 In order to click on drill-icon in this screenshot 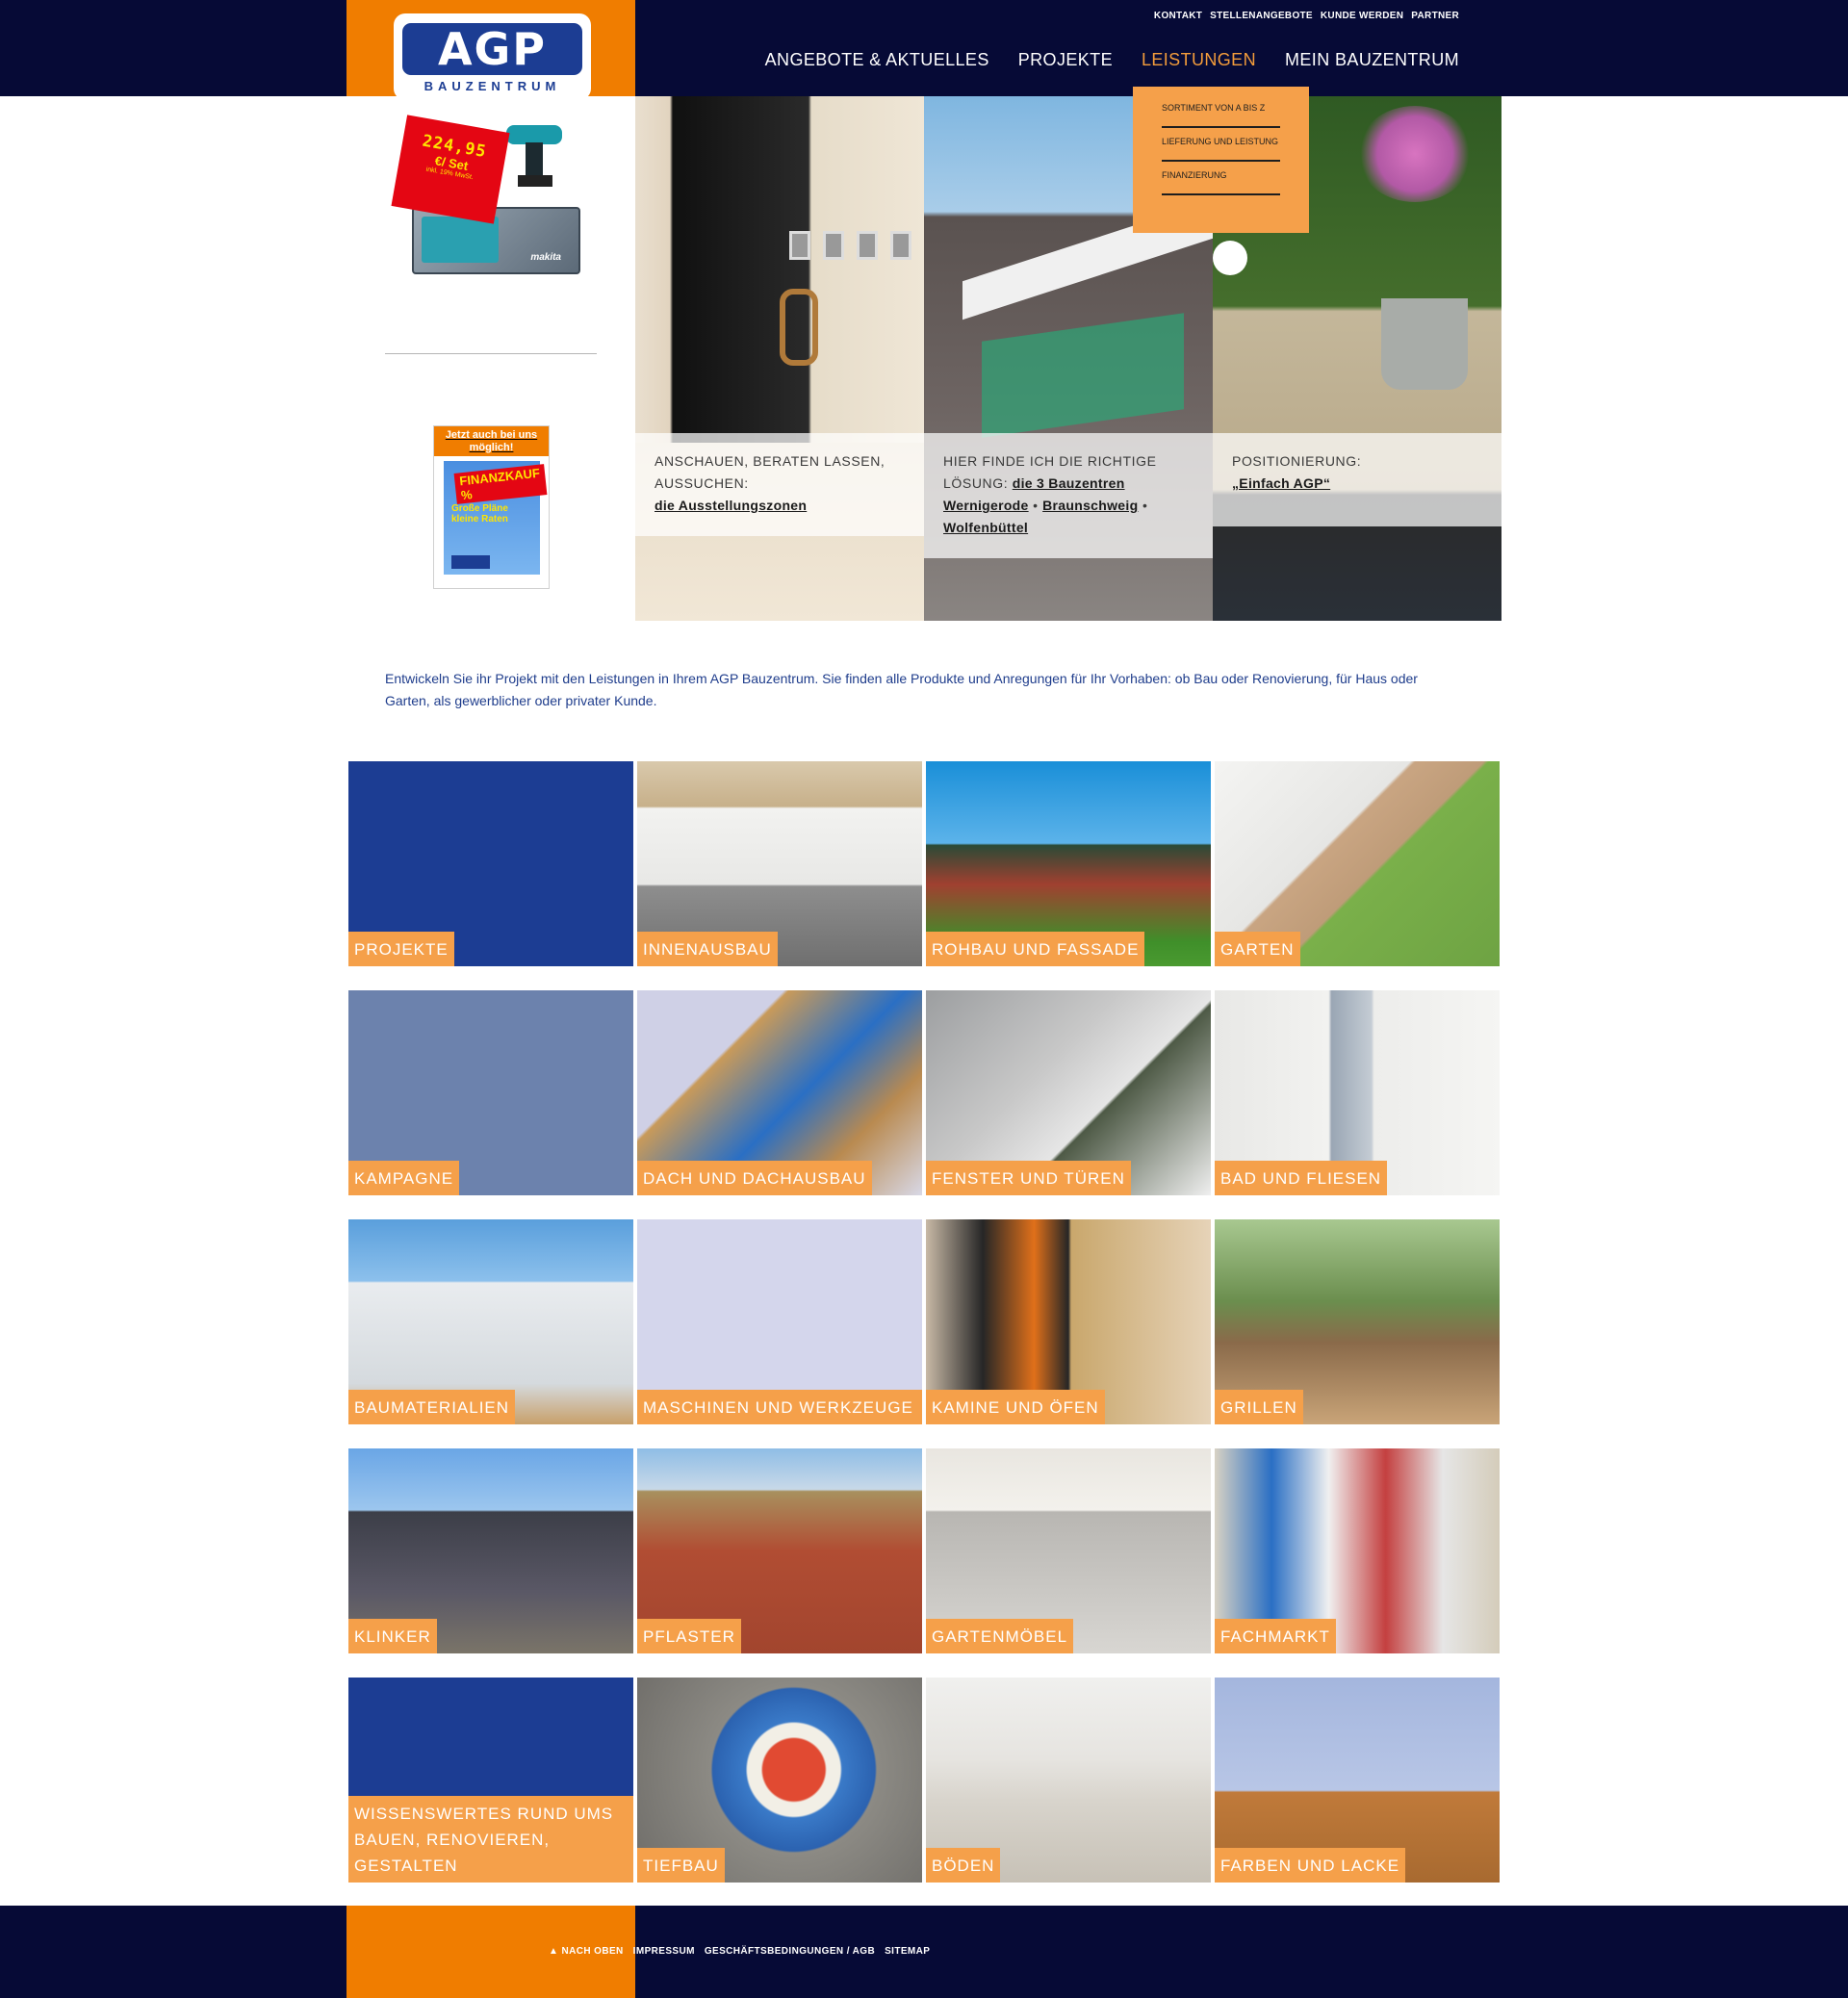, I will do `click(535, 153)`.